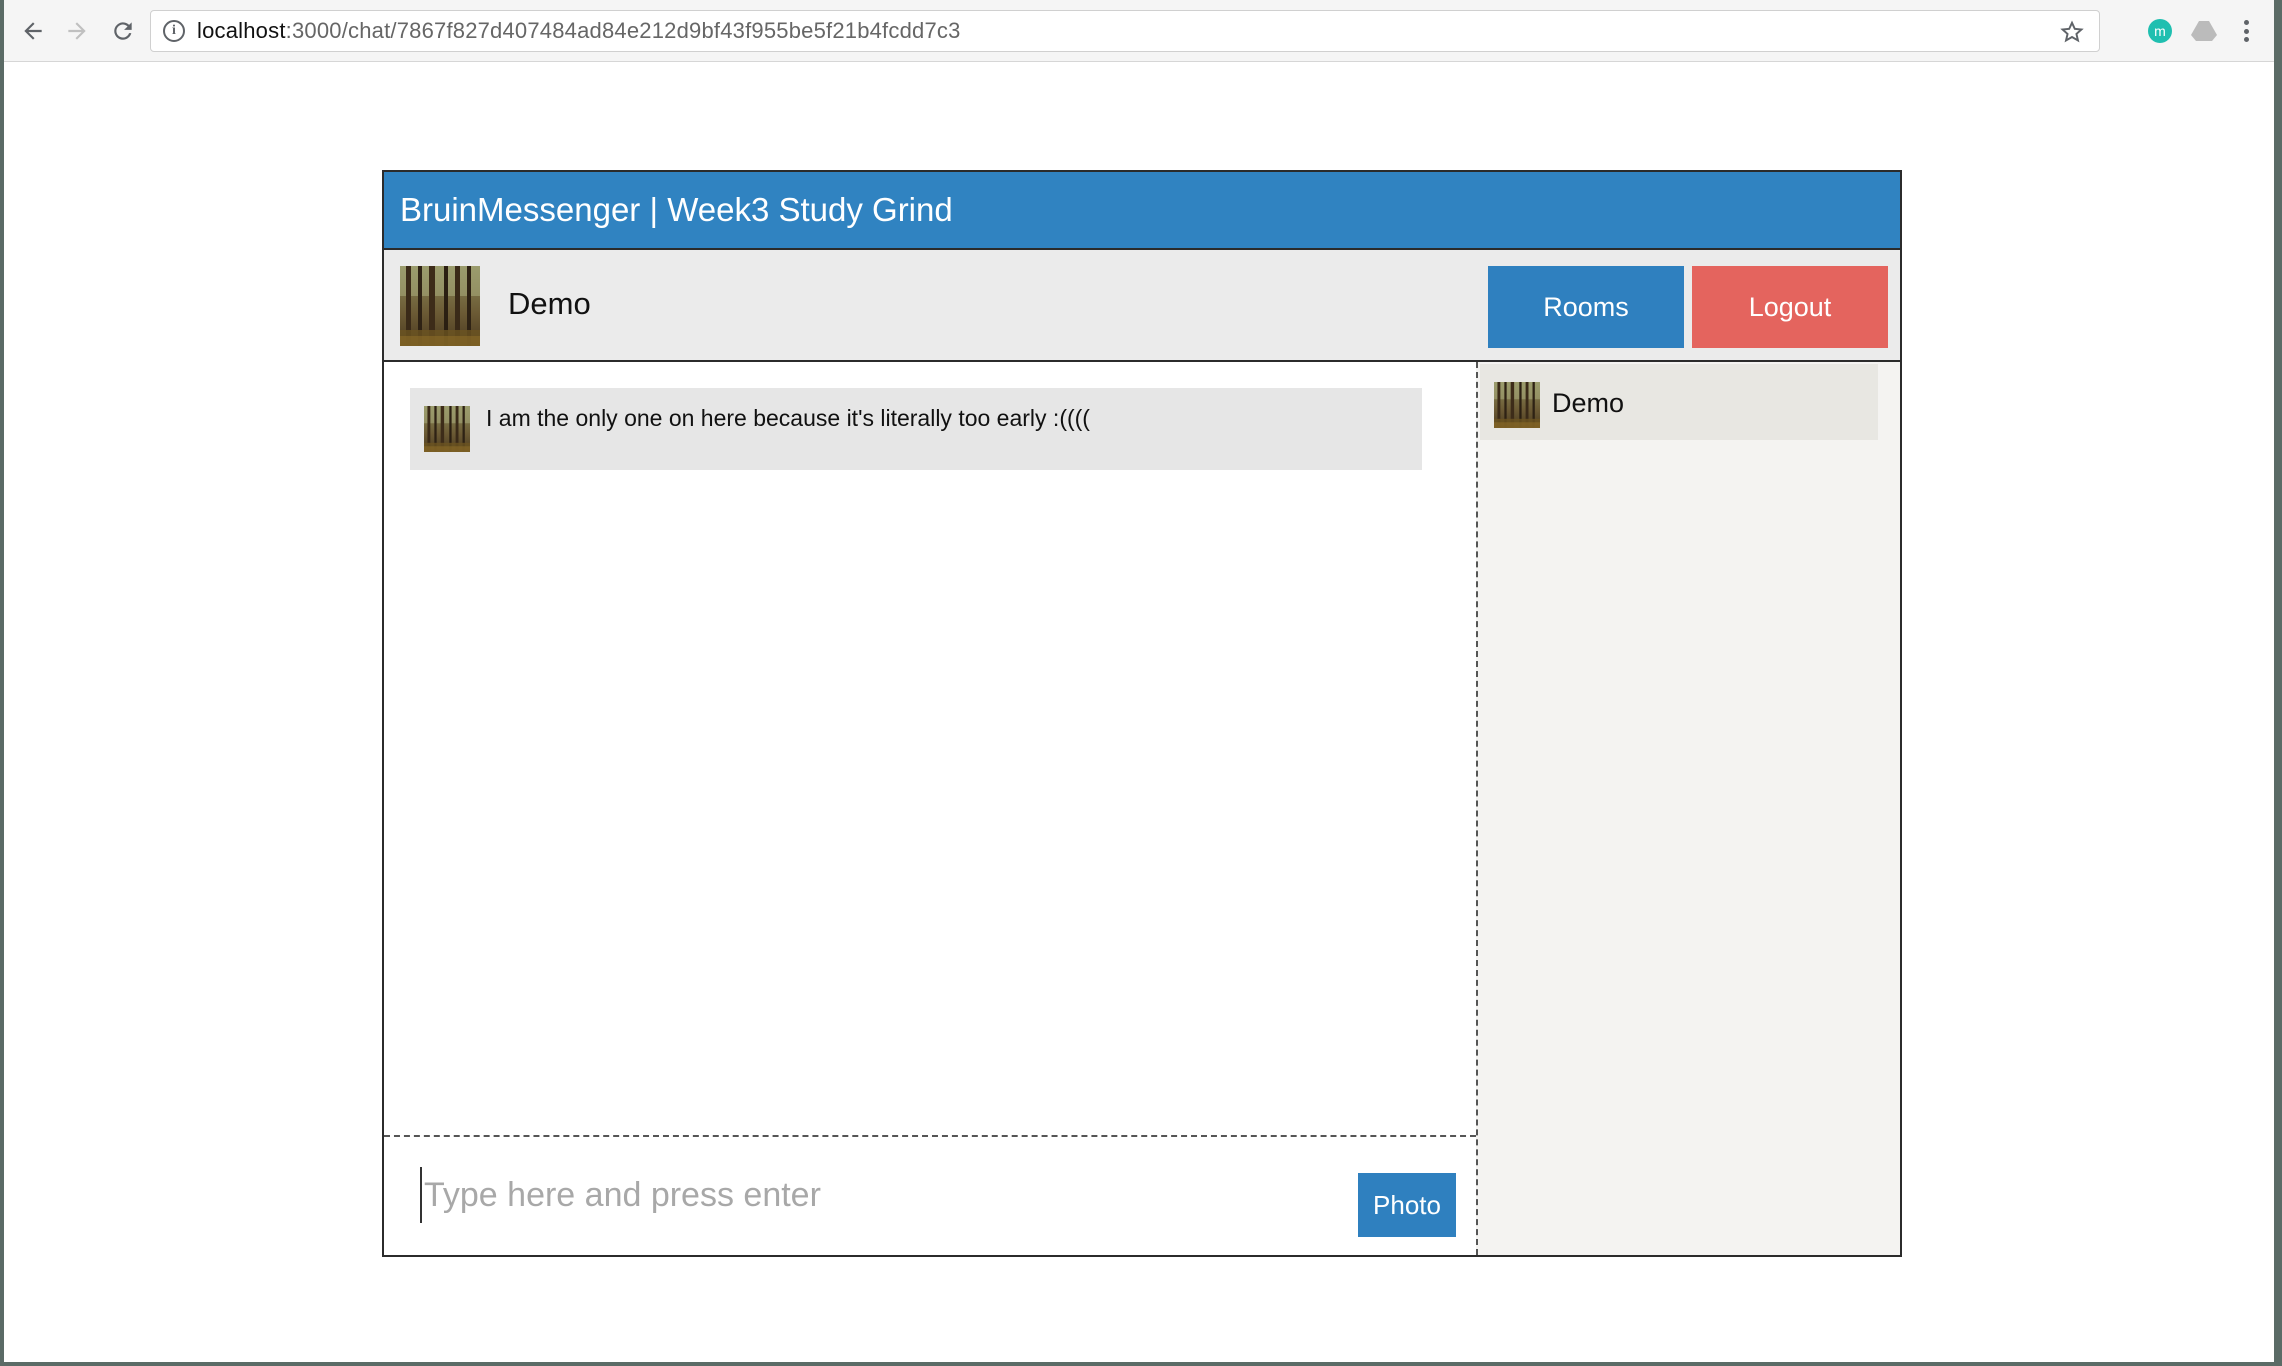  I want to click on extension-letter: m, so click(2160, 31).